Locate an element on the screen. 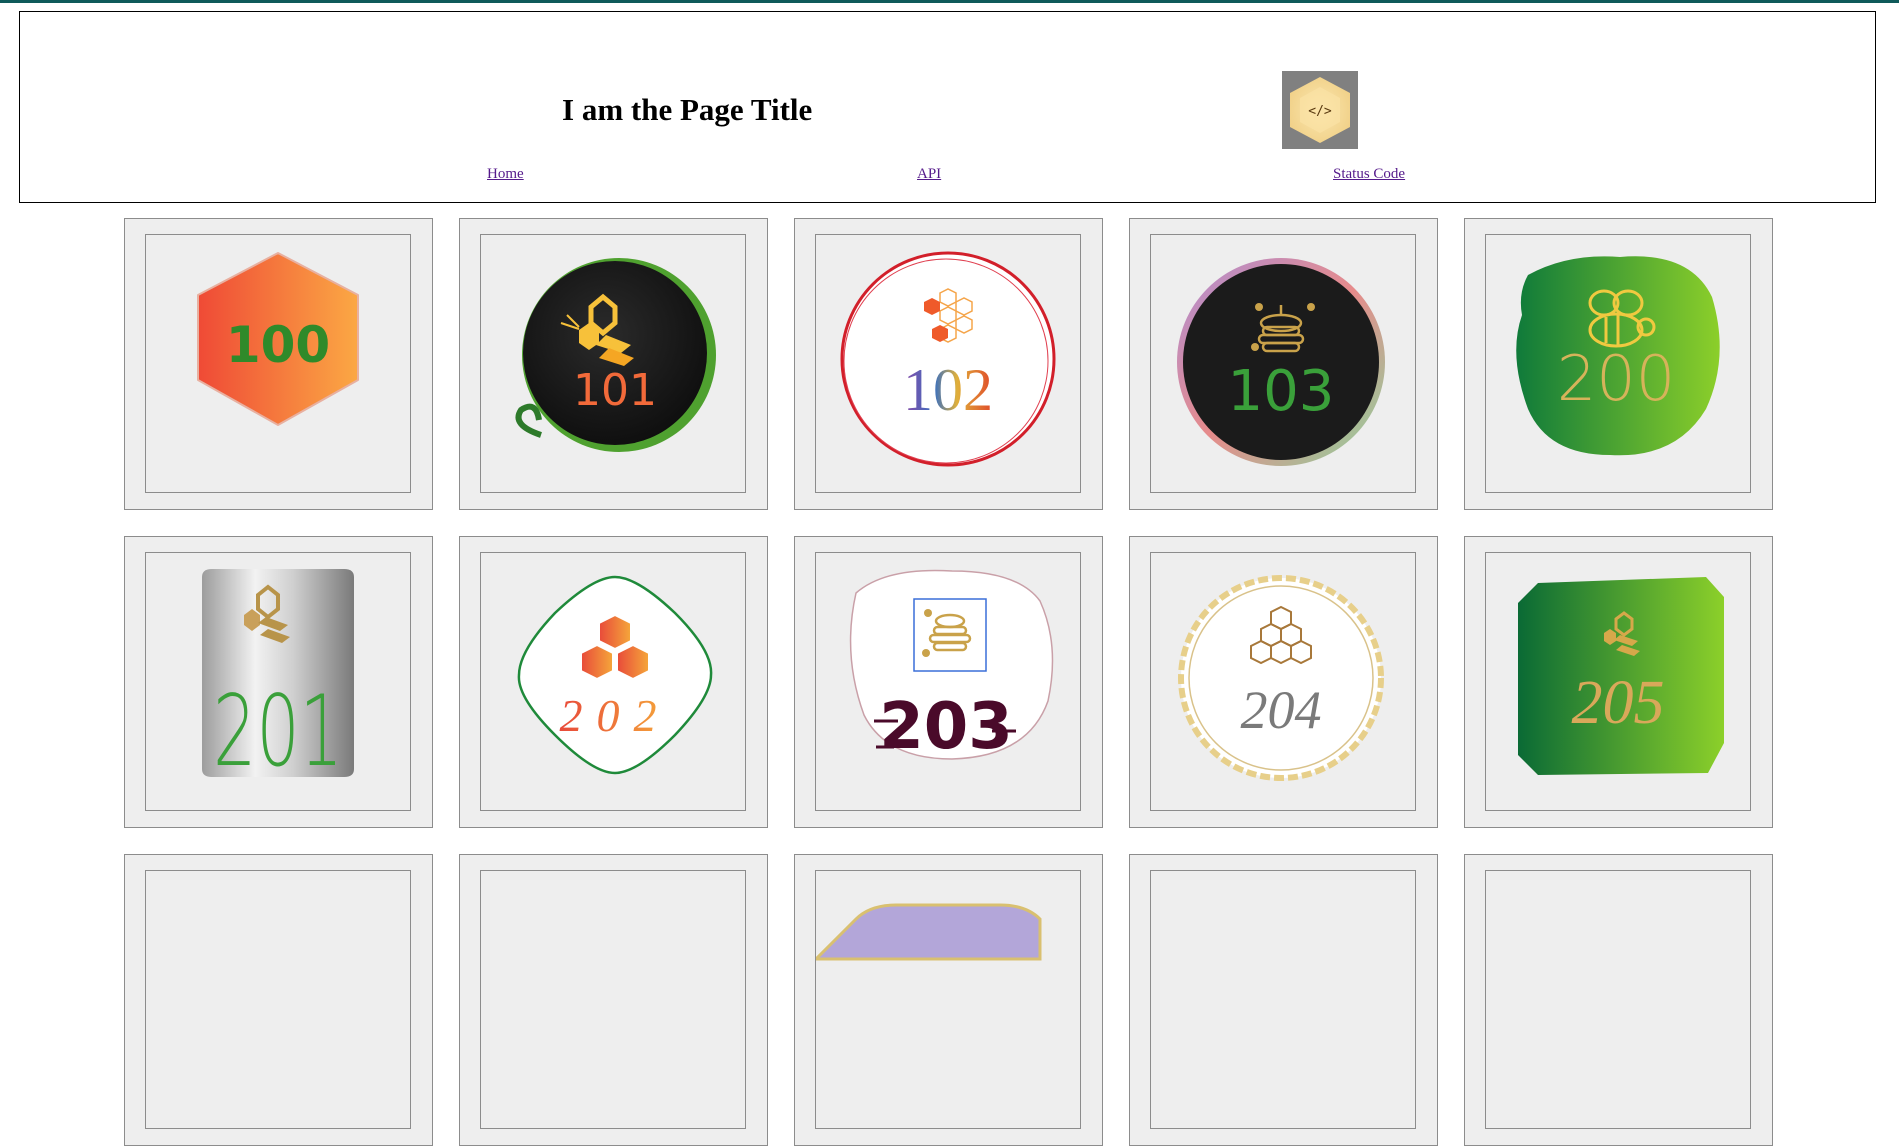 This screenshot has height=1146, width=1899. hexagon-badge-icon: 100 is located at coordinates (278, 339).